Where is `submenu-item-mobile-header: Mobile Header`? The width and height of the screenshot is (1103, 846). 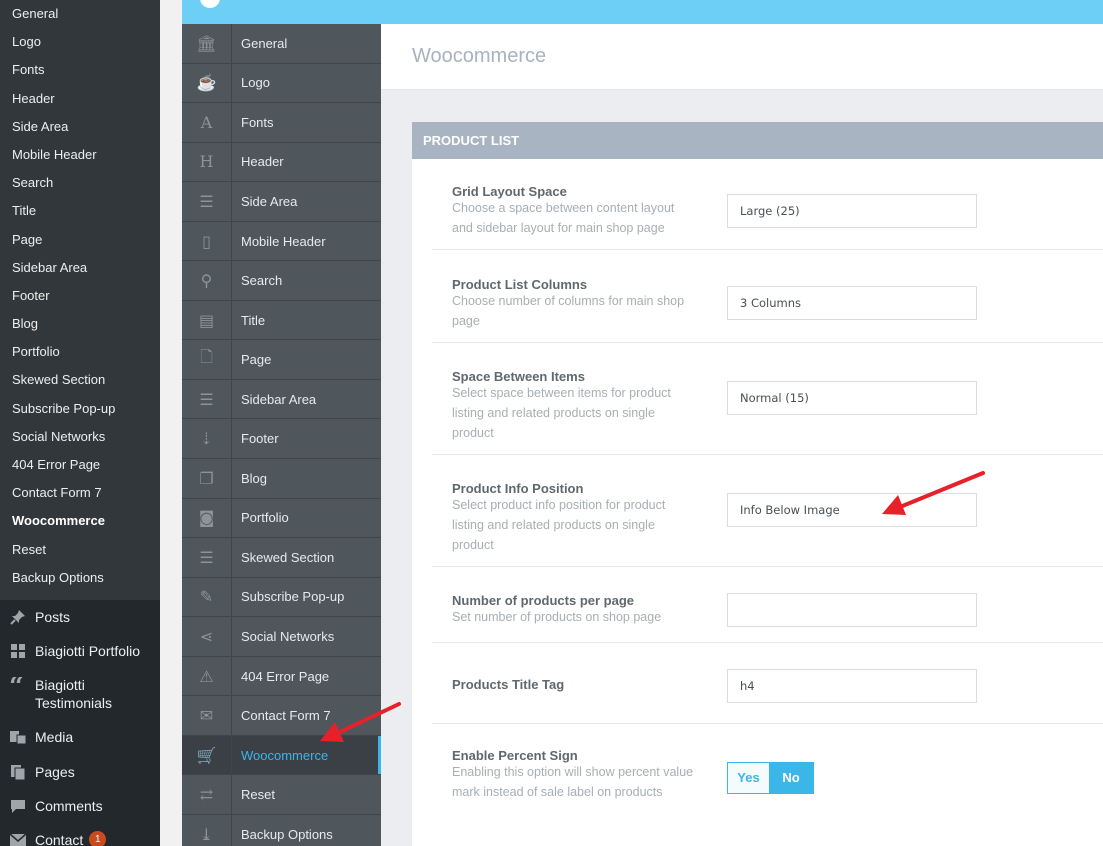
submenu-item-mobile-header: Mobile Header is located at coordinates (80, 155).